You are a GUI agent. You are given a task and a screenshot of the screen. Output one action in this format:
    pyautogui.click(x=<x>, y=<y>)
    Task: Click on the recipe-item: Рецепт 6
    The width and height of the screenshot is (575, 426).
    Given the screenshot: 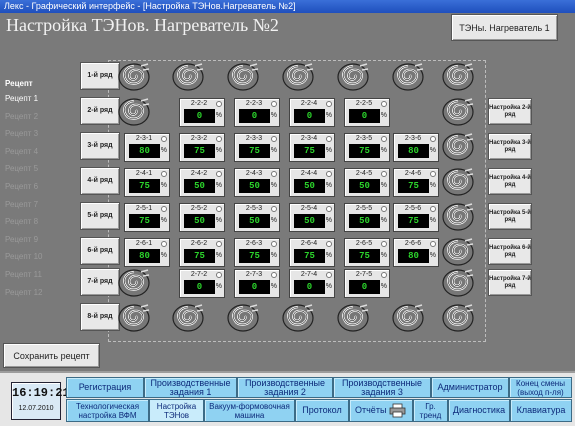 What is the action you would take?
    pyautogui.click(x=24, y=192)
    